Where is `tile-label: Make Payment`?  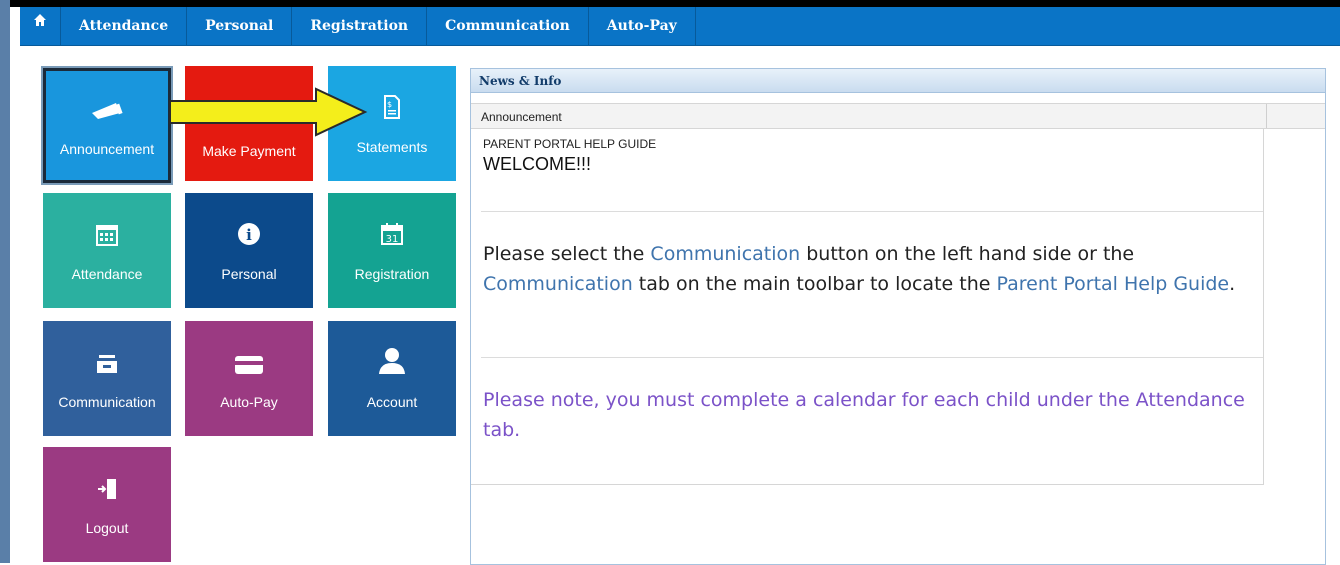 tile-label: Make Payment is located at coordinates (249, 150).